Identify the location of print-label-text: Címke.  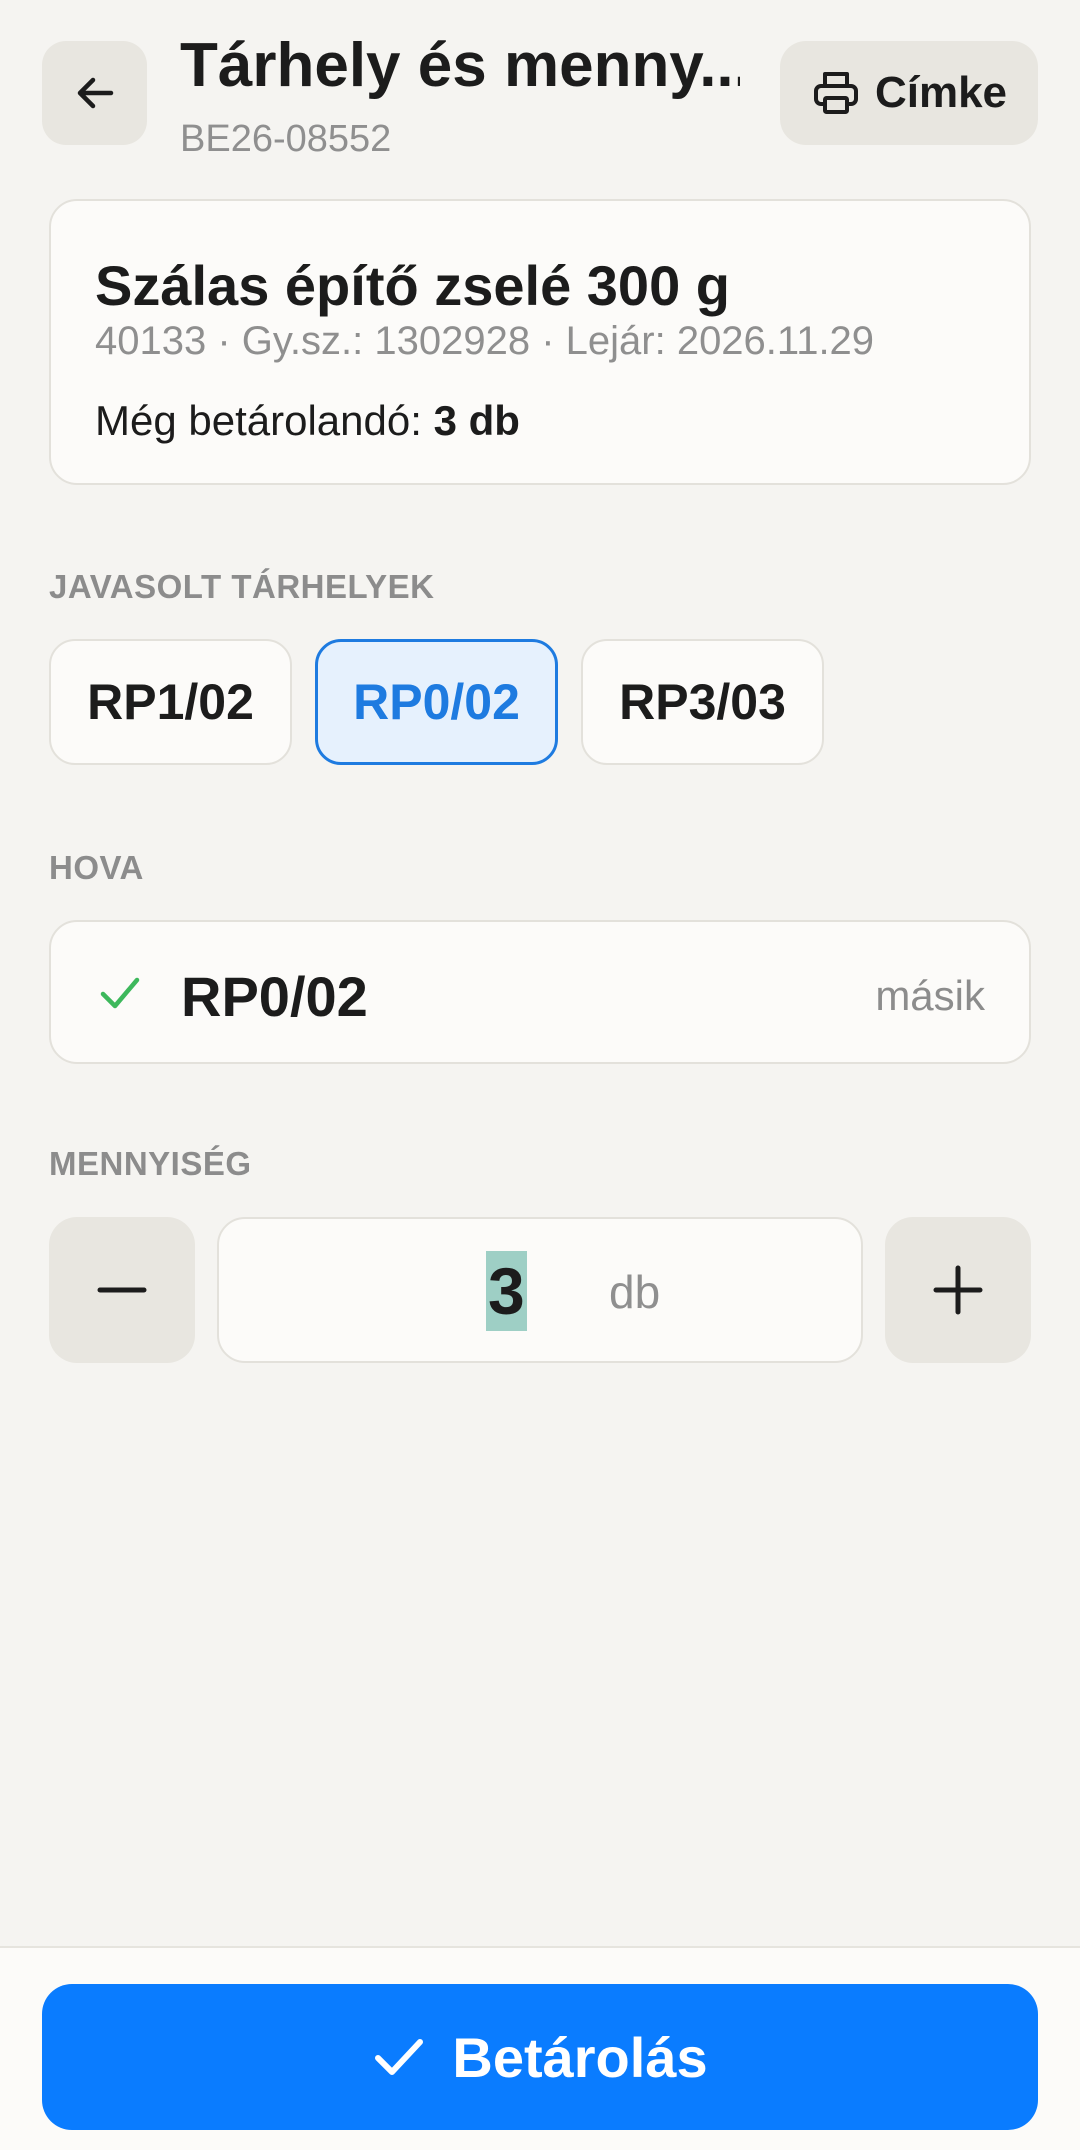
(941, 92).